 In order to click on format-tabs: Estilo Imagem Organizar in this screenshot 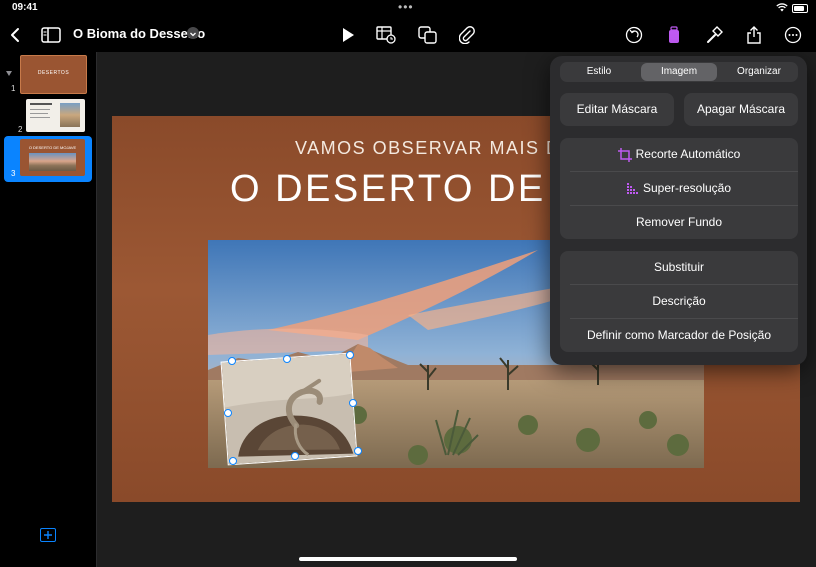, I will do `click(679, 72)`.